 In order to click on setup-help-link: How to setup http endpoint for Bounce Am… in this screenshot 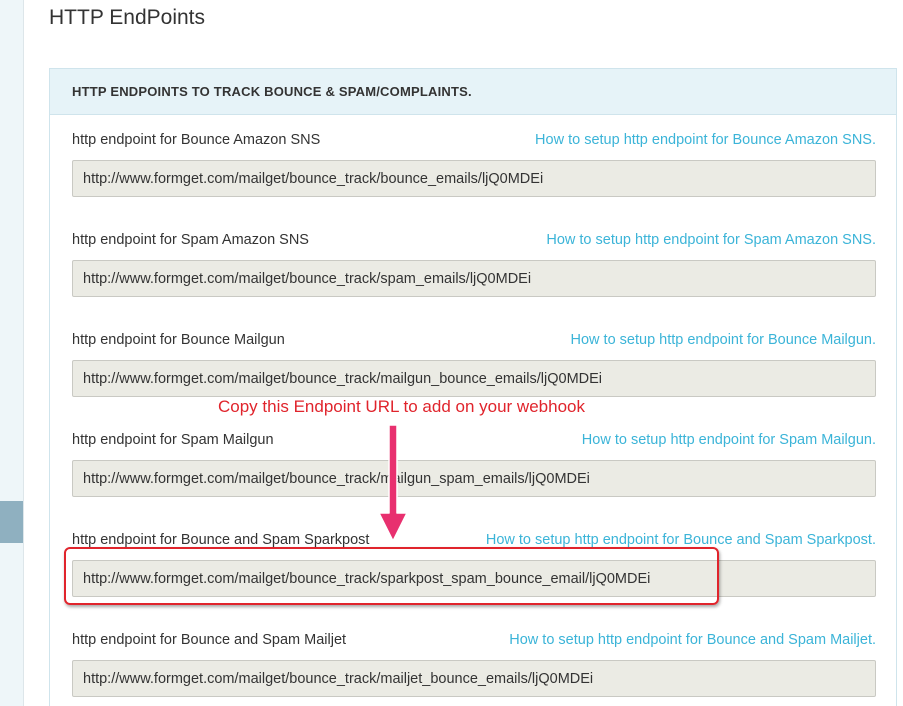, I will do `click(705, 140)`.